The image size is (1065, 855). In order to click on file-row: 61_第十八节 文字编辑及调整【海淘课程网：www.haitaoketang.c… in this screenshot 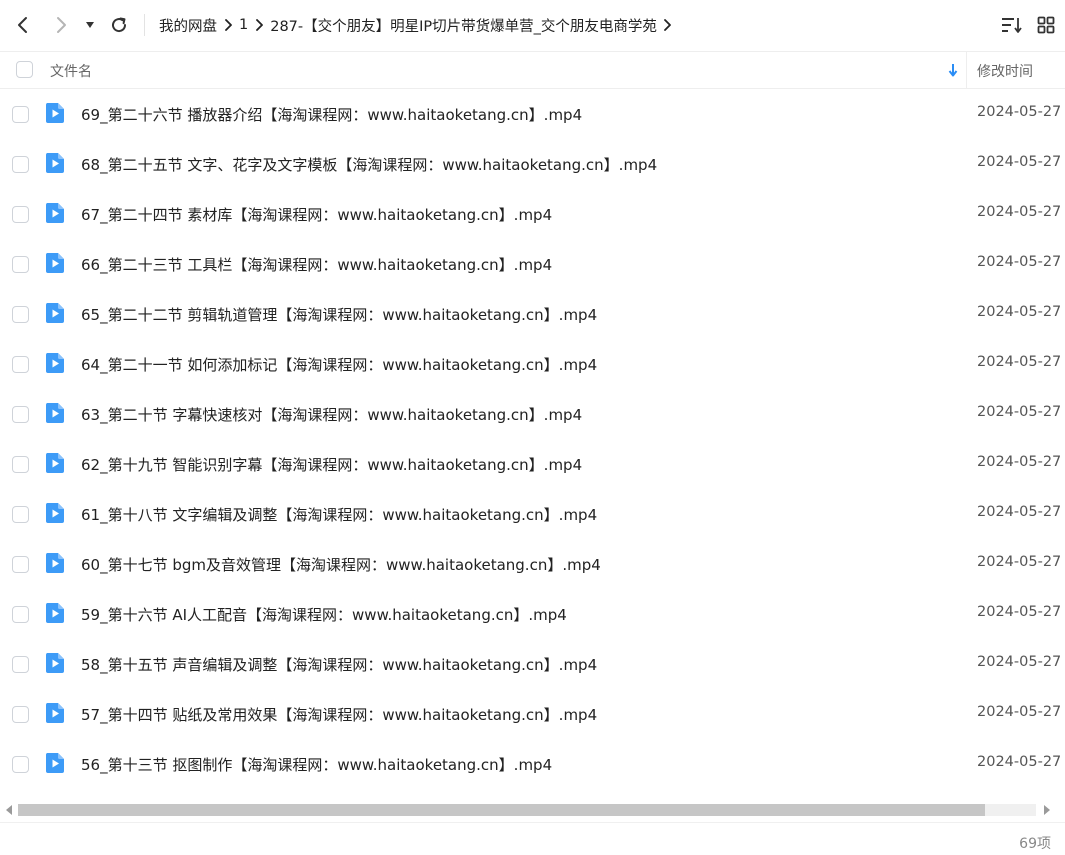, I will do `click(532, 515)`.